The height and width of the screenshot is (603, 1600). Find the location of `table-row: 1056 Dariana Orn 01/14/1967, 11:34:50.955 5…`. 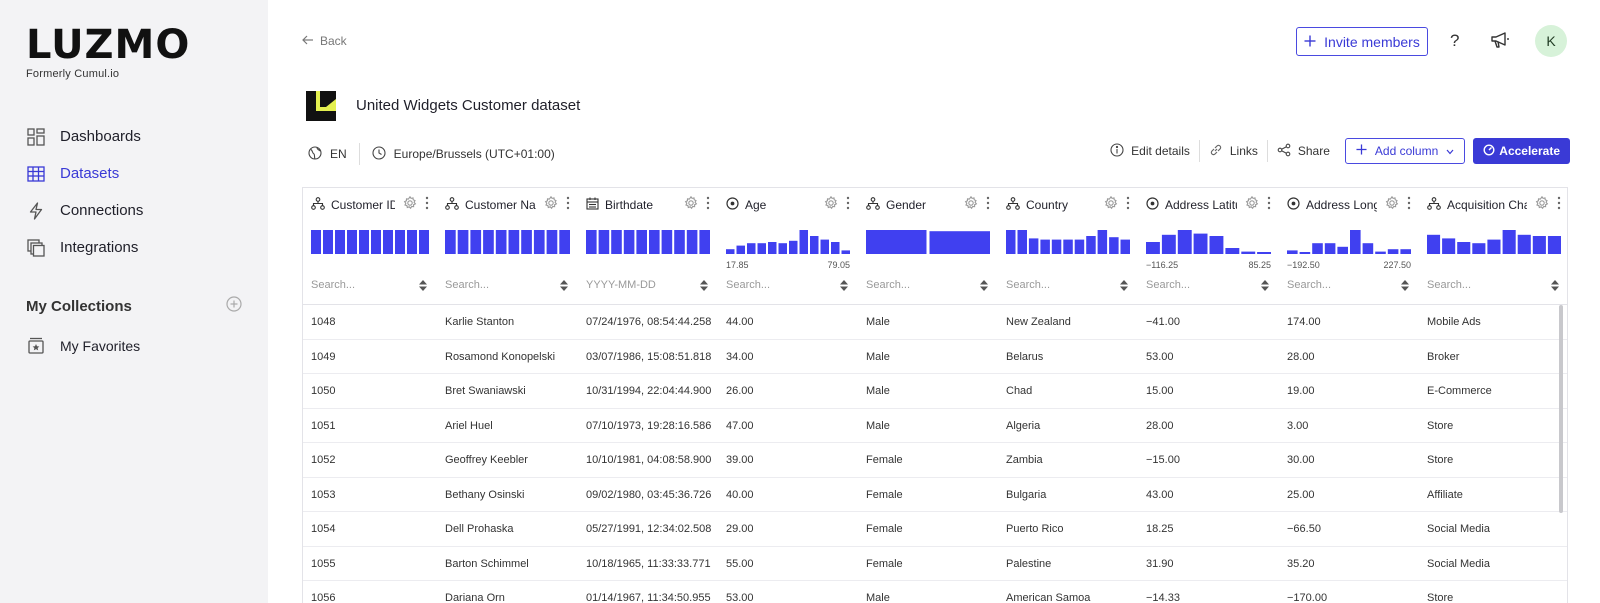

table-row: 1056 Dariana Orn 01/14/1967, 11:34:50.955 5… is located at coordinates (935, 592).